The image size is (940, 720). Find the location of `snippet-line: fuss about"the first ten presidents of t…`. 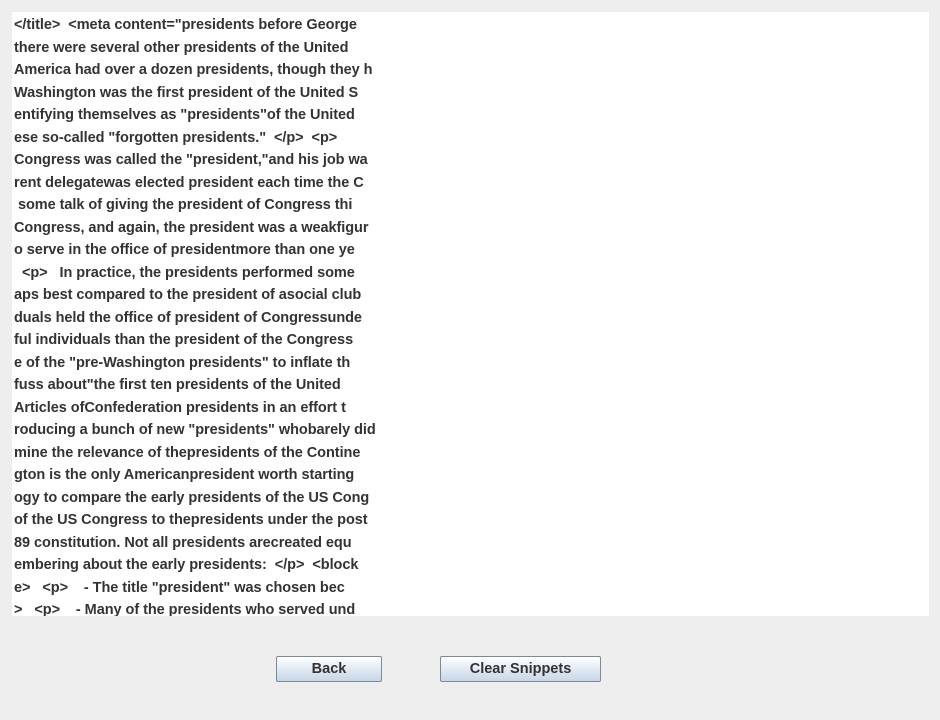

snippet-line: fuss about"the first ten presidents of t… is located at coordinates (177, 385).